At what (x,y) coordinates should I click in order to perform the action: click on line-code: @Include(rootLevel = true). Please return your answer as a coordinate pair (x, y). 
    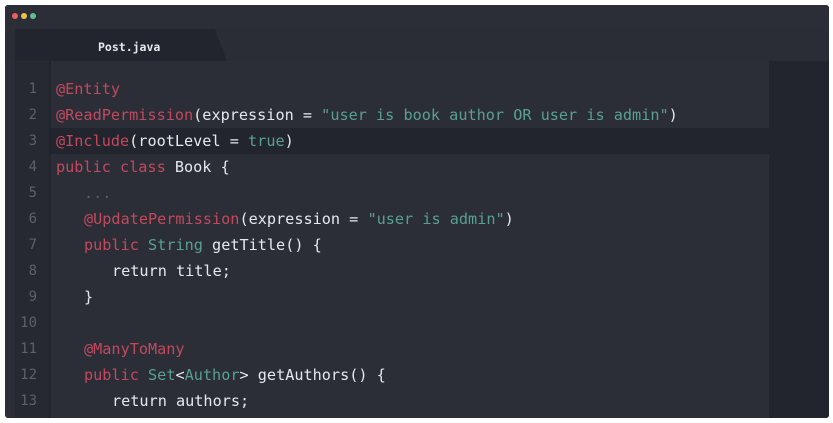
    Looking at the image, I should click on (175, 141).